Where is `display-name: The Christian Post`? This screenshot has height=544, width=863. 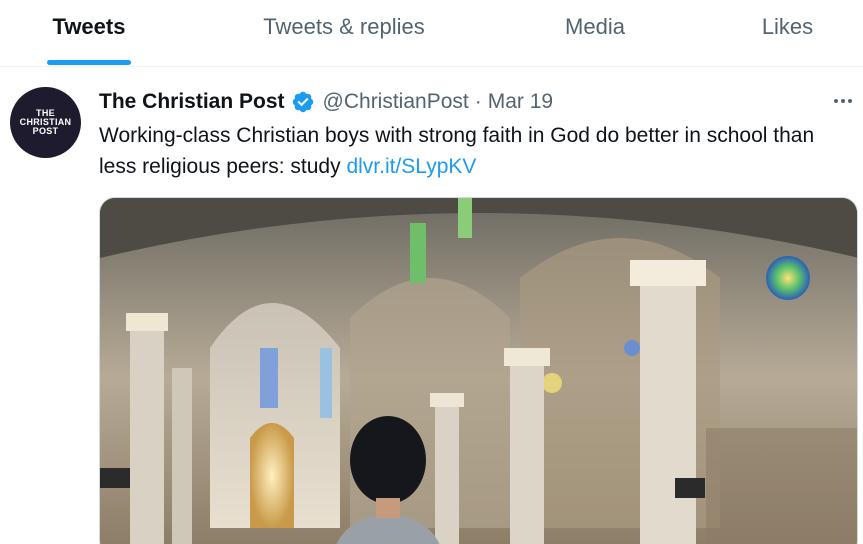 display-name: The Christian Post is located at coordinates (192, 102).